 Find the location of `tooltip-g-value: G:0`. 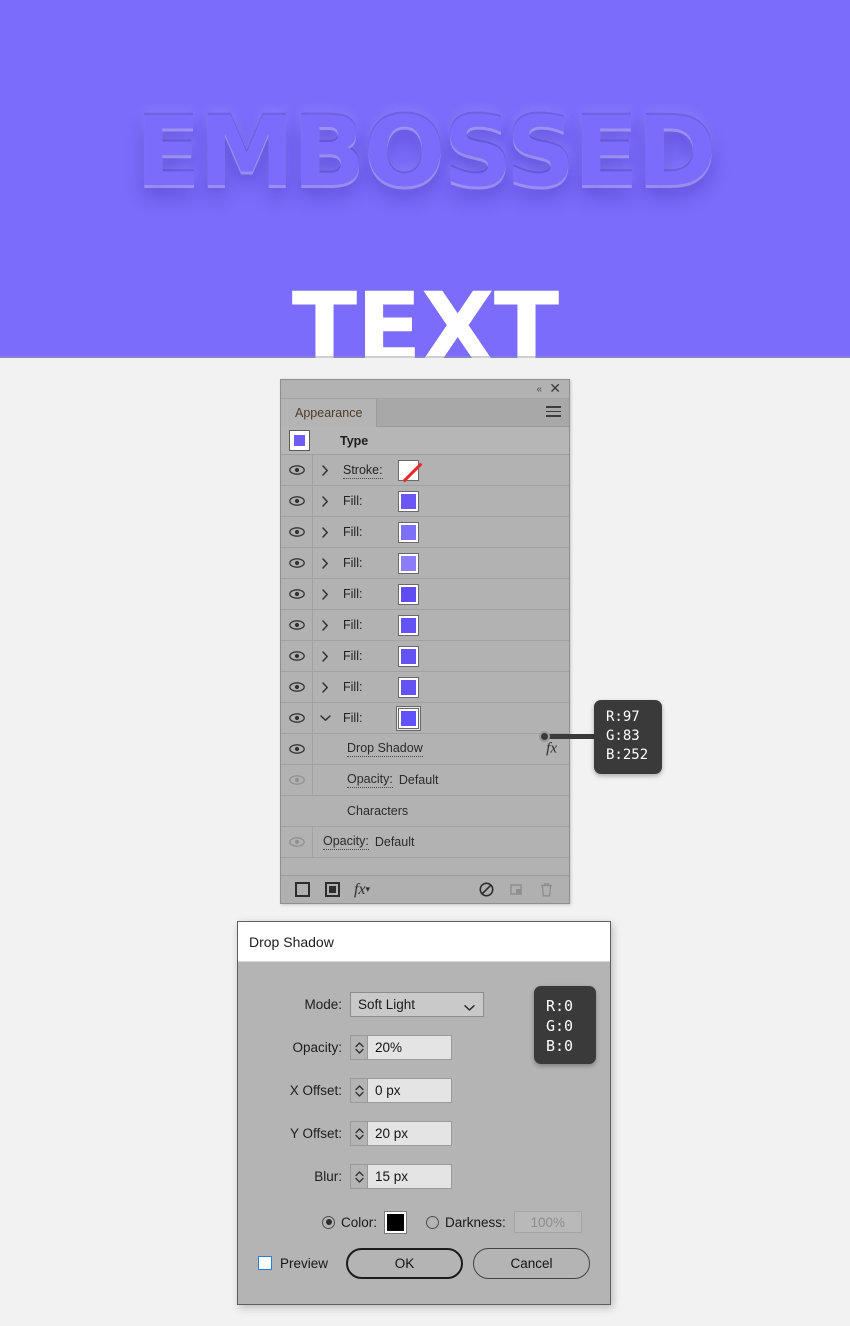

tooltip-g-value: G:0 is located at coordinates (560, 1026).